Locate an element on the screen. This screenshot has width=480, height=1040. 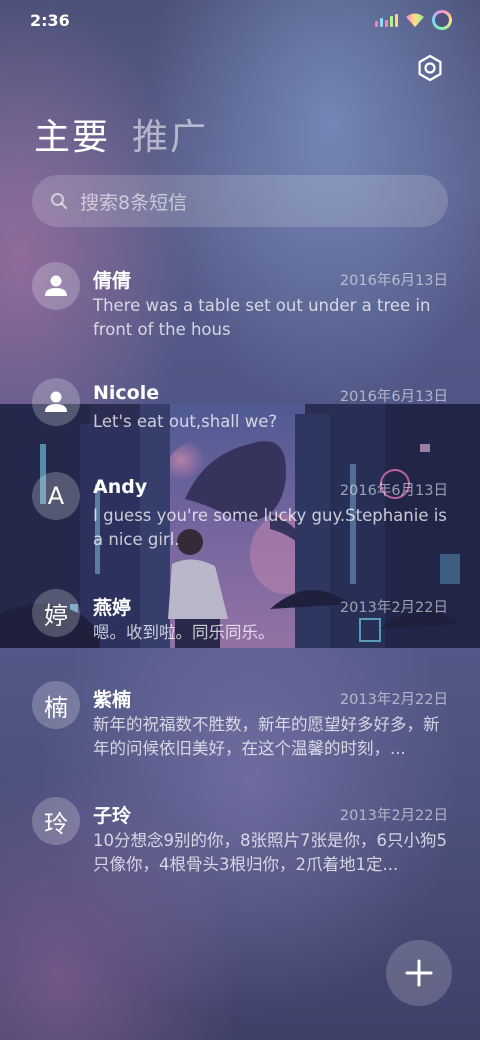
sender-name: Nicole is located at coordinates (126, 393).